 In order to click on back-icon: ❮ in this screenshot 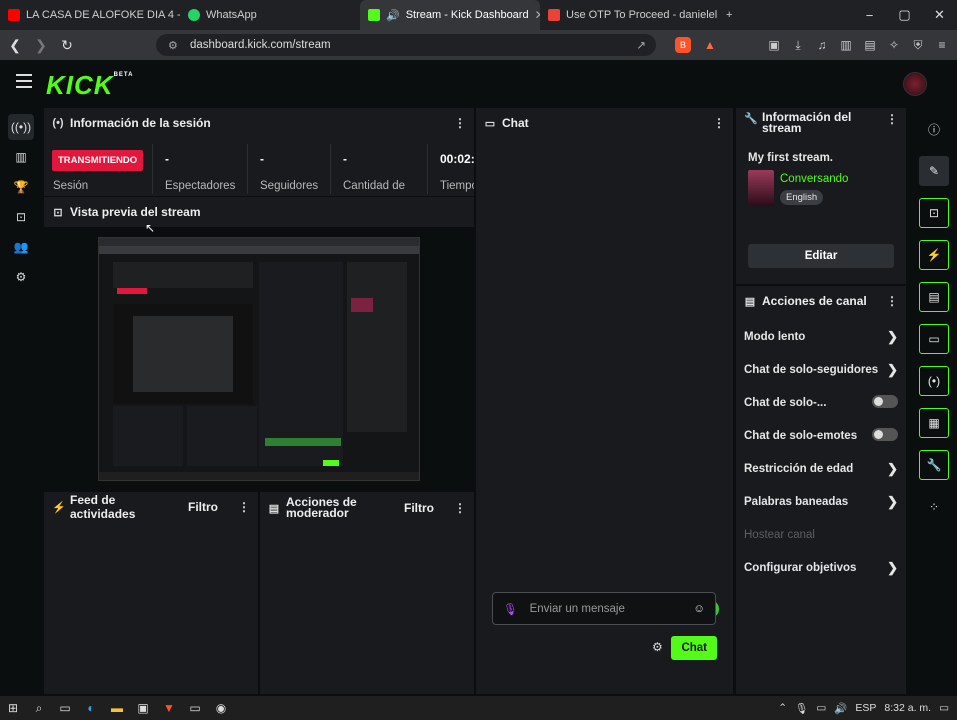, I will do `click(15, 45)`.